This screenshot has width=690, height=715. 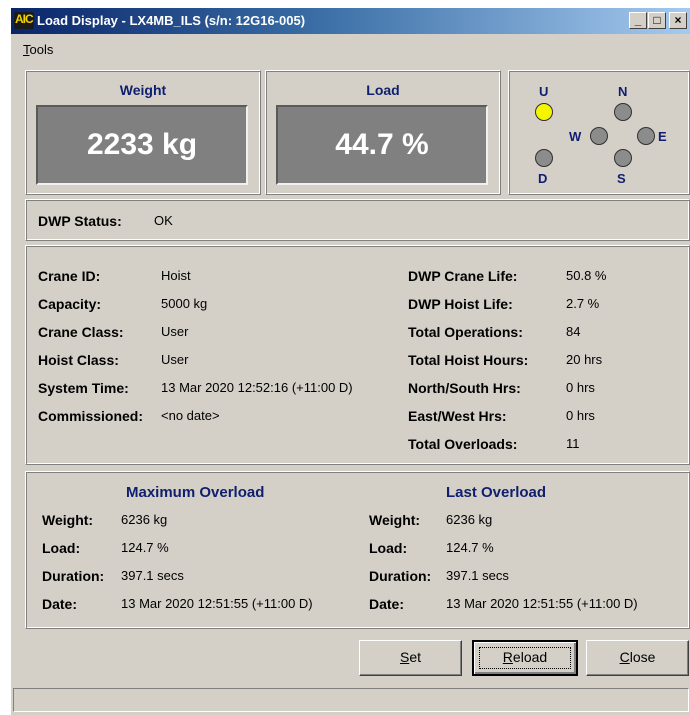 What do you see at coordinates (383, 90) in the screenshot?
I see `load-title: Load` at bounding box center [383, 90].